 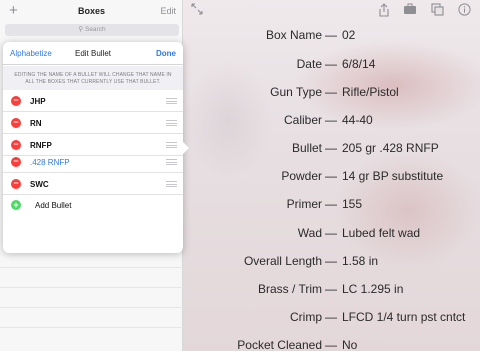 I want to click on detail-label: Overall Length, so click(x=282, y=261).